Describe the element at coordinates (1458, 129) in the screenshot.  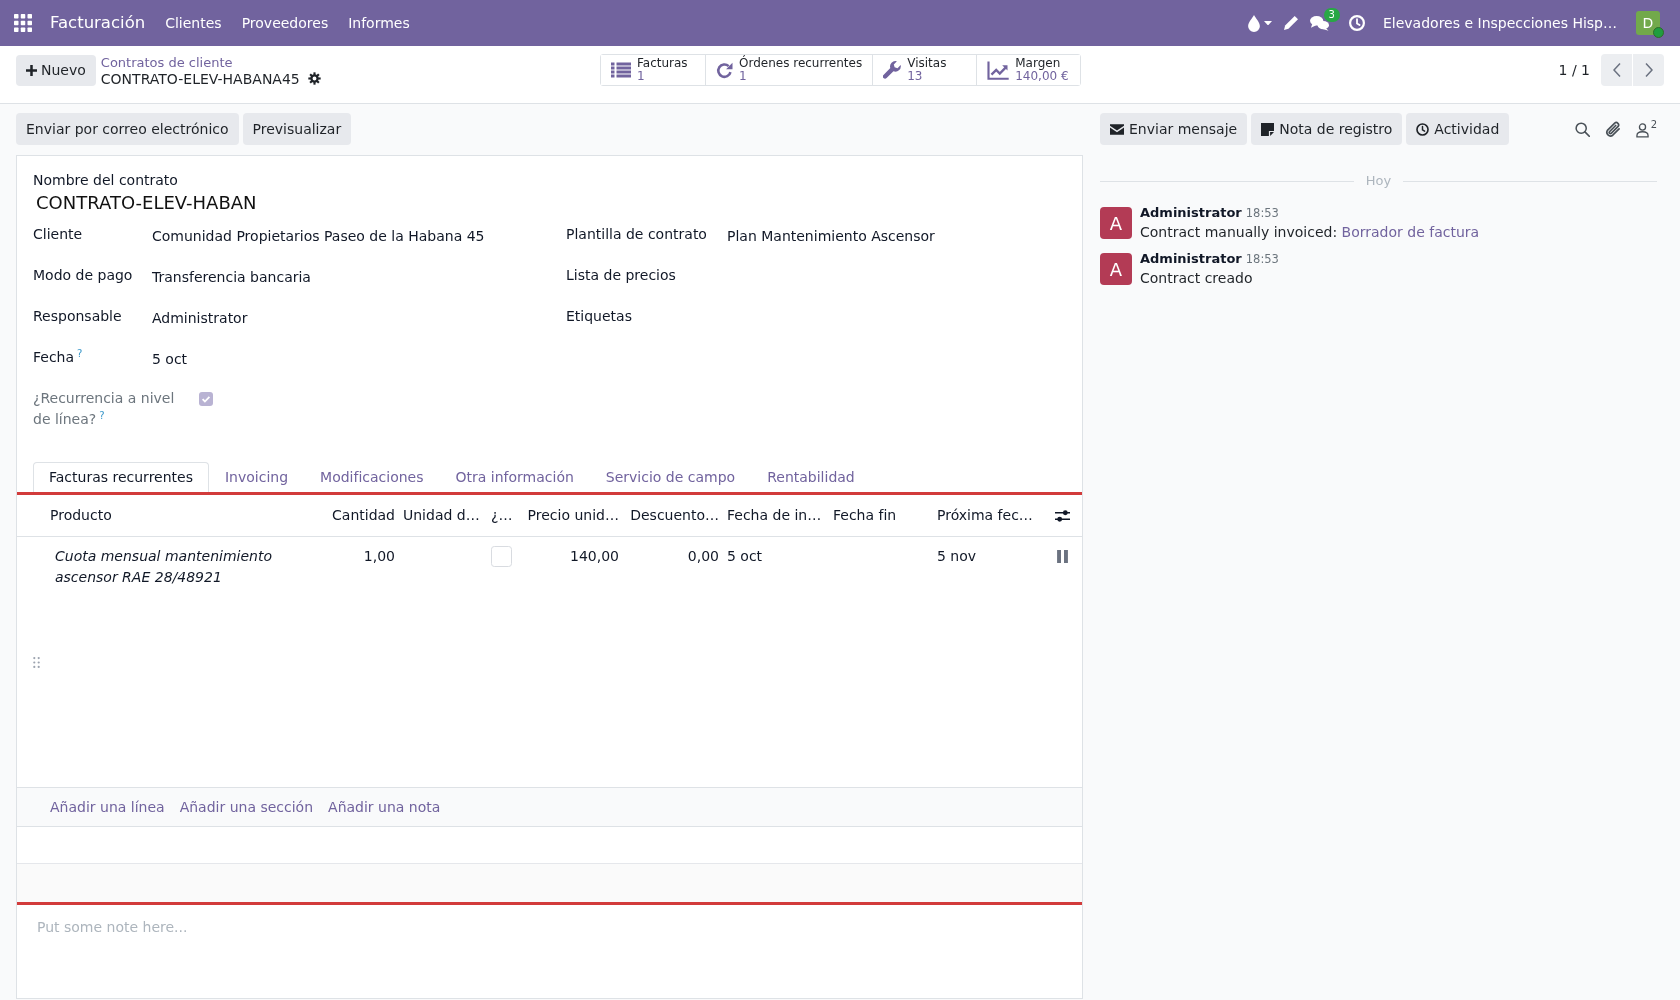
I see `chatter-button: Actividad` at that location.